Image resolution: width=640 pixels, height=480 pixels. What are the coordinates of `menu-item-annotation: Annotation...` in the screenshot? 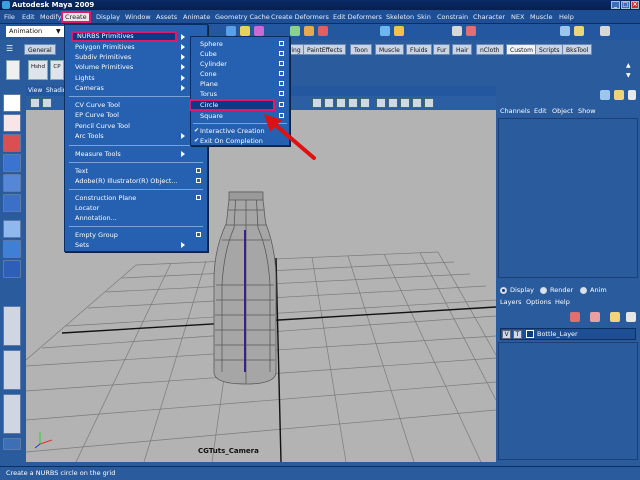 It's located at (96, 218).